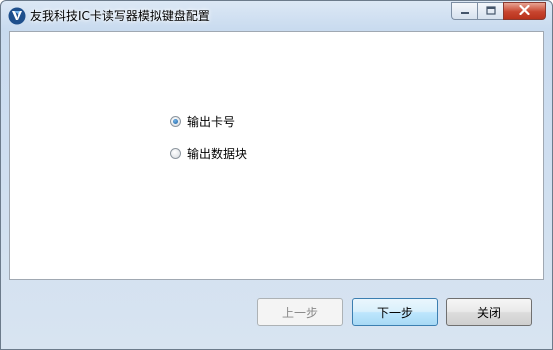 This screenshot has height=350, width=553. Describe the element at coordinates (175, 121) in the screenshot. I see `radio-output-card-number` at that location.